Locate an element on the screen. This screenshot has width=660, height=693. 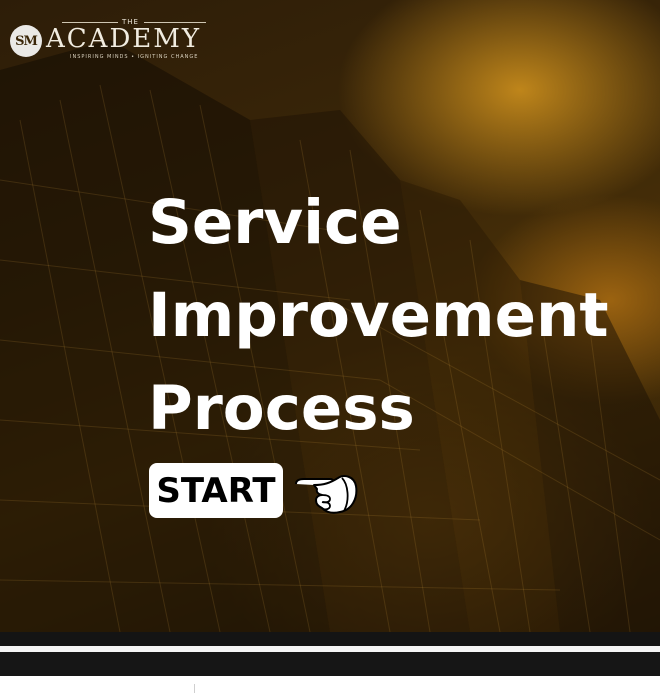
title-line-2: Improvement is located at coordinates (378, 315).